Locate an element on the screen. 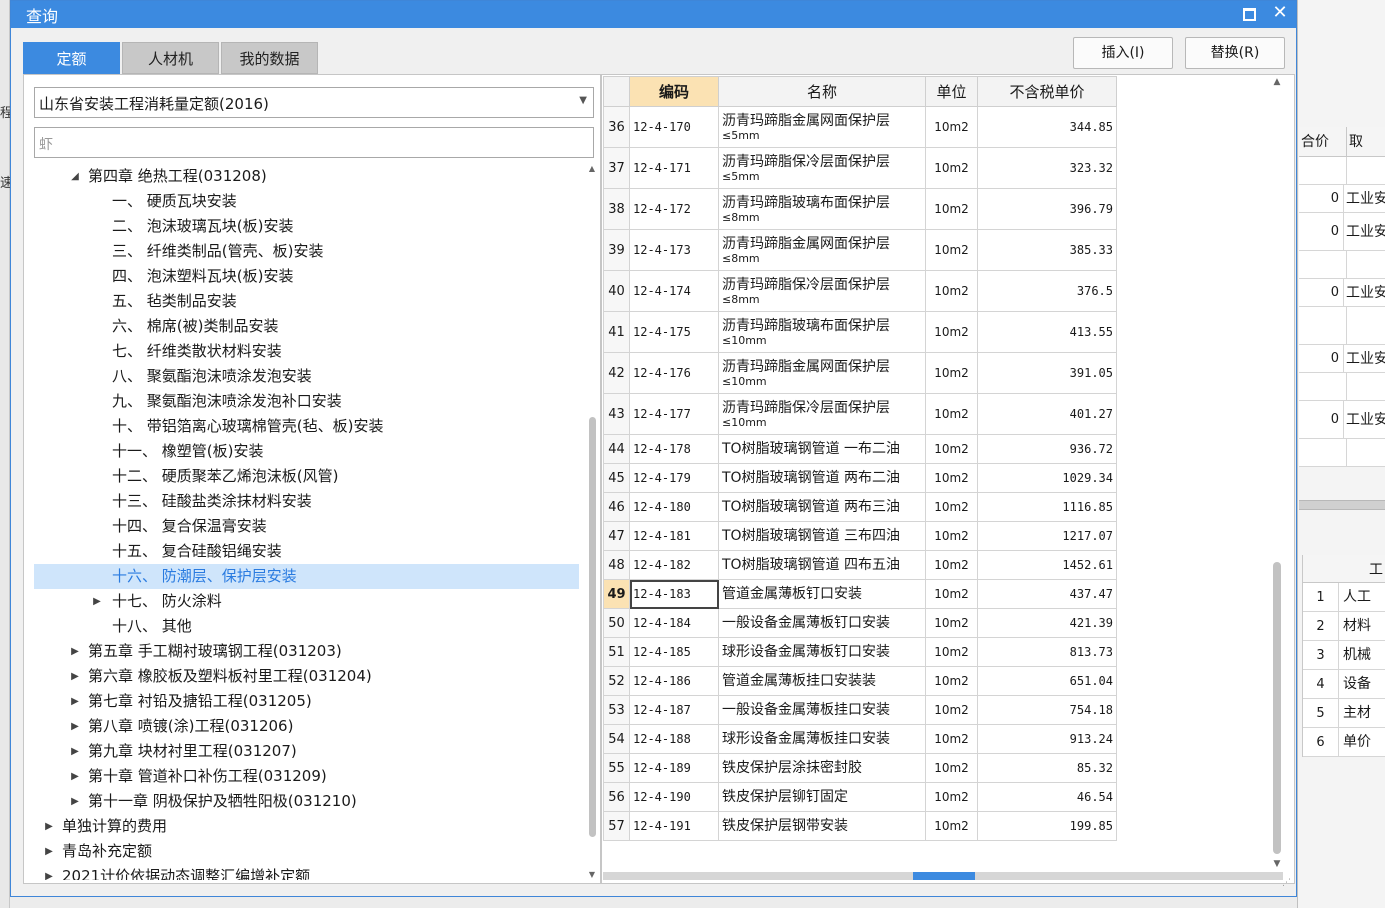  grid-row: 57 12-4-191 铁皮保护层钢带安装 10m2 199.85 is located at coordinates (860, 826).